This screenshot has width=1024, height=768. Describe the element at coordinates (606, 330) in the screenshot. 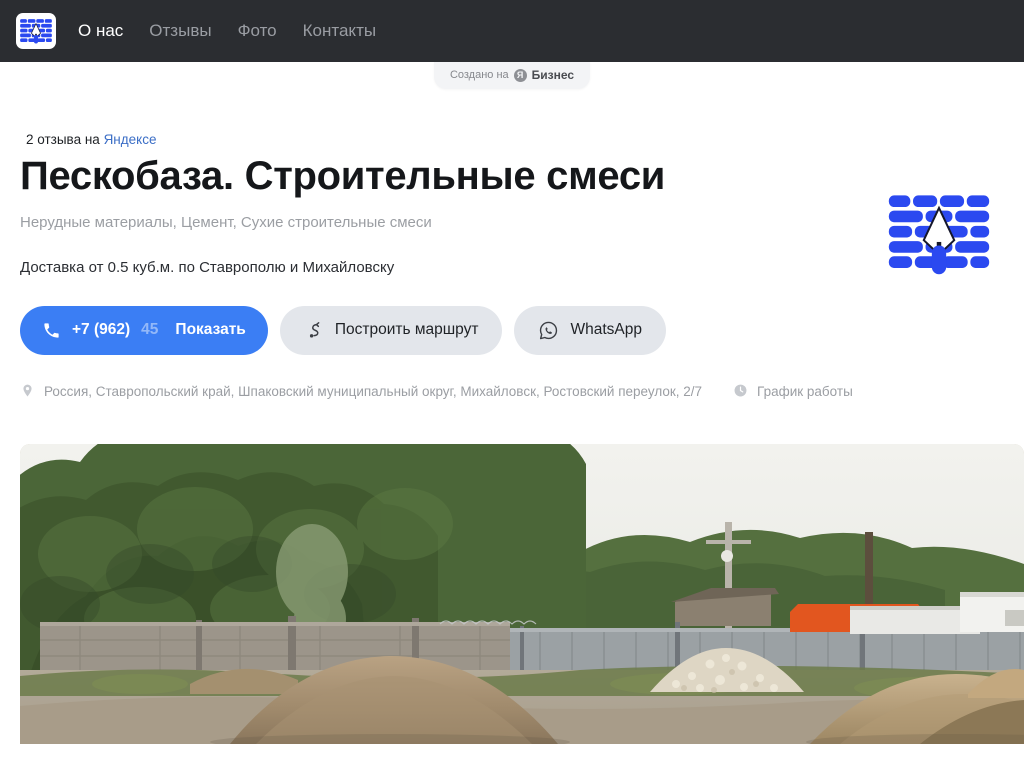

I see `whatsapp-label: WhatsApp` at that location.